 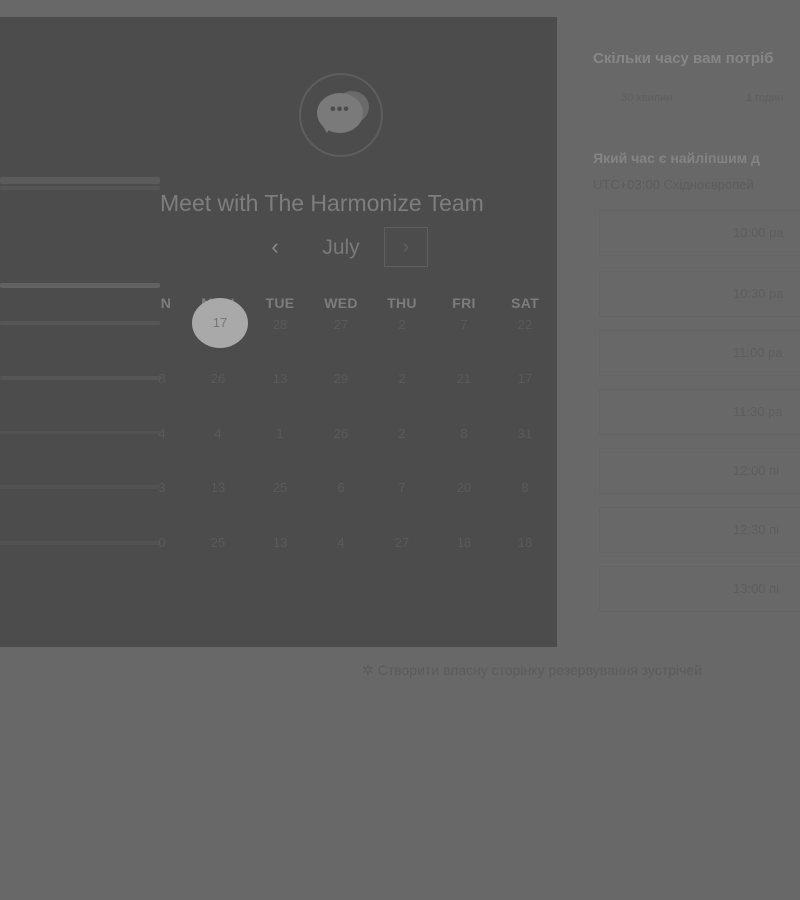 What do you see at coordinates (699, 294) in the screenshot?
I see `time-slot-button: 10:30 ра` at bounding box center [699, 294].